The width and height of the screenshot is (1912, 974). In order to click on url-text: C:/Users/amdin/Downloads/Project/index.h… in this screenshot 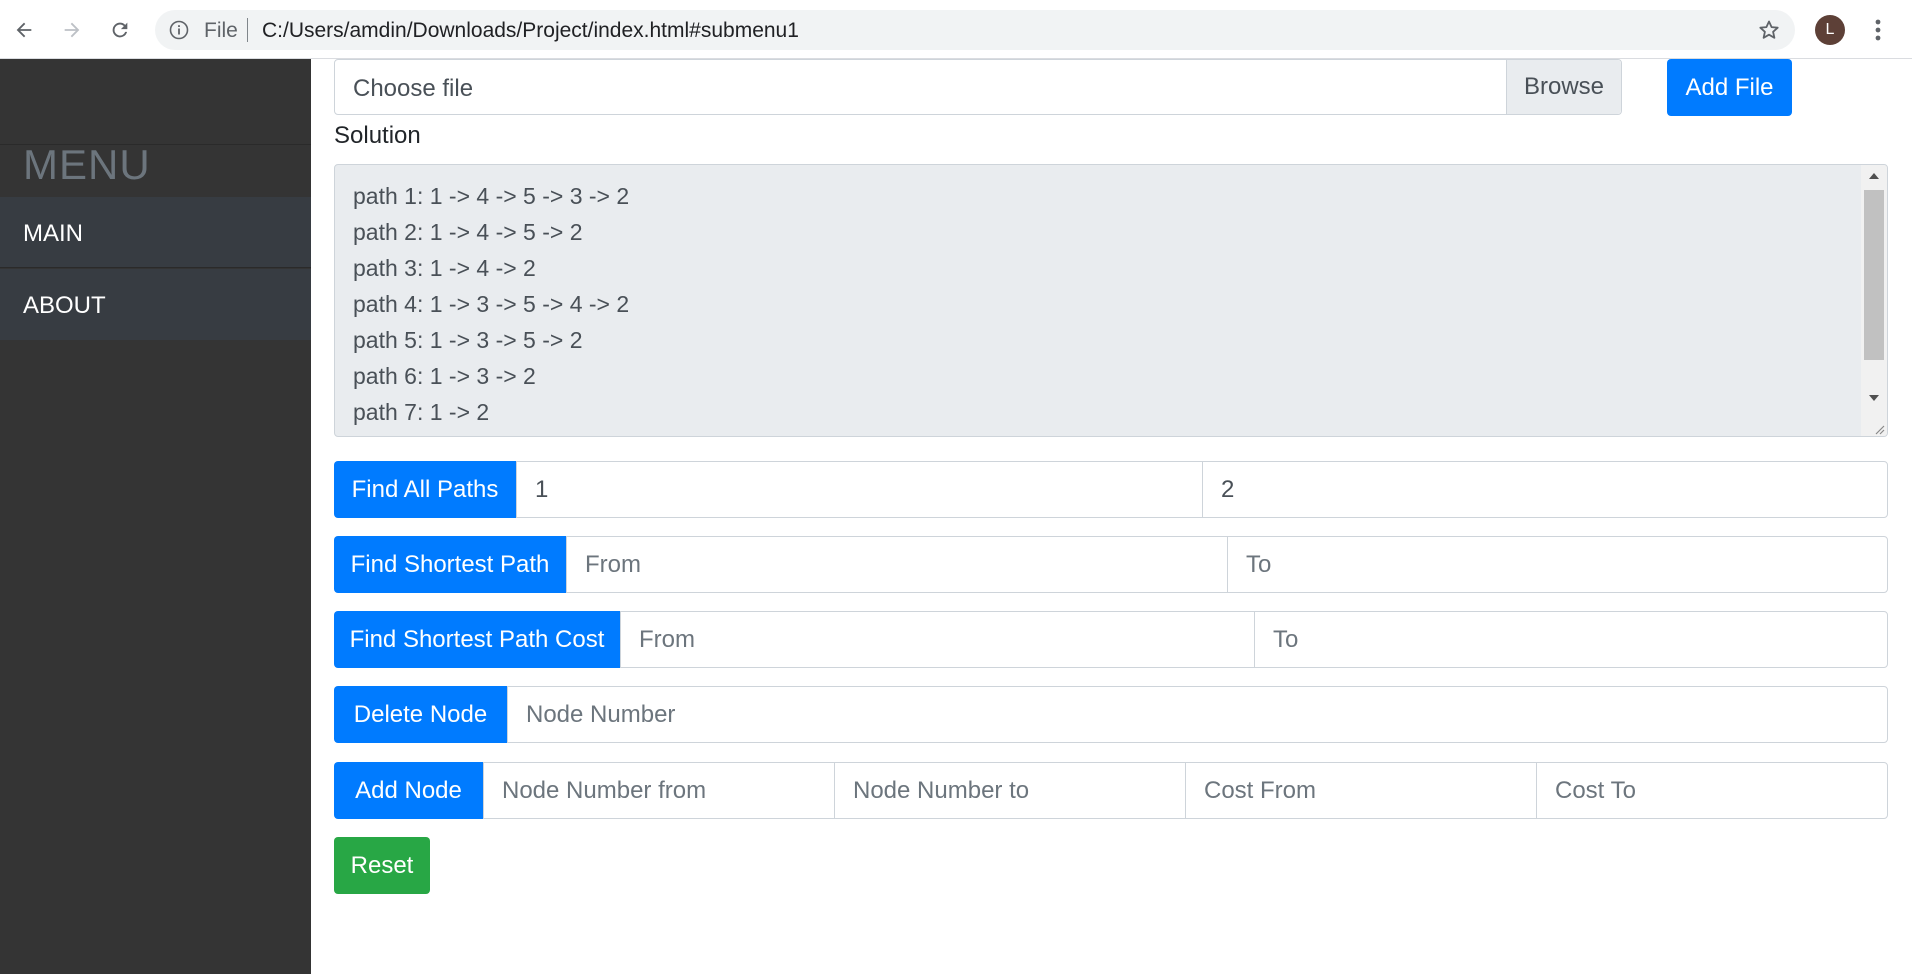, I will do `click(530, 31)`.